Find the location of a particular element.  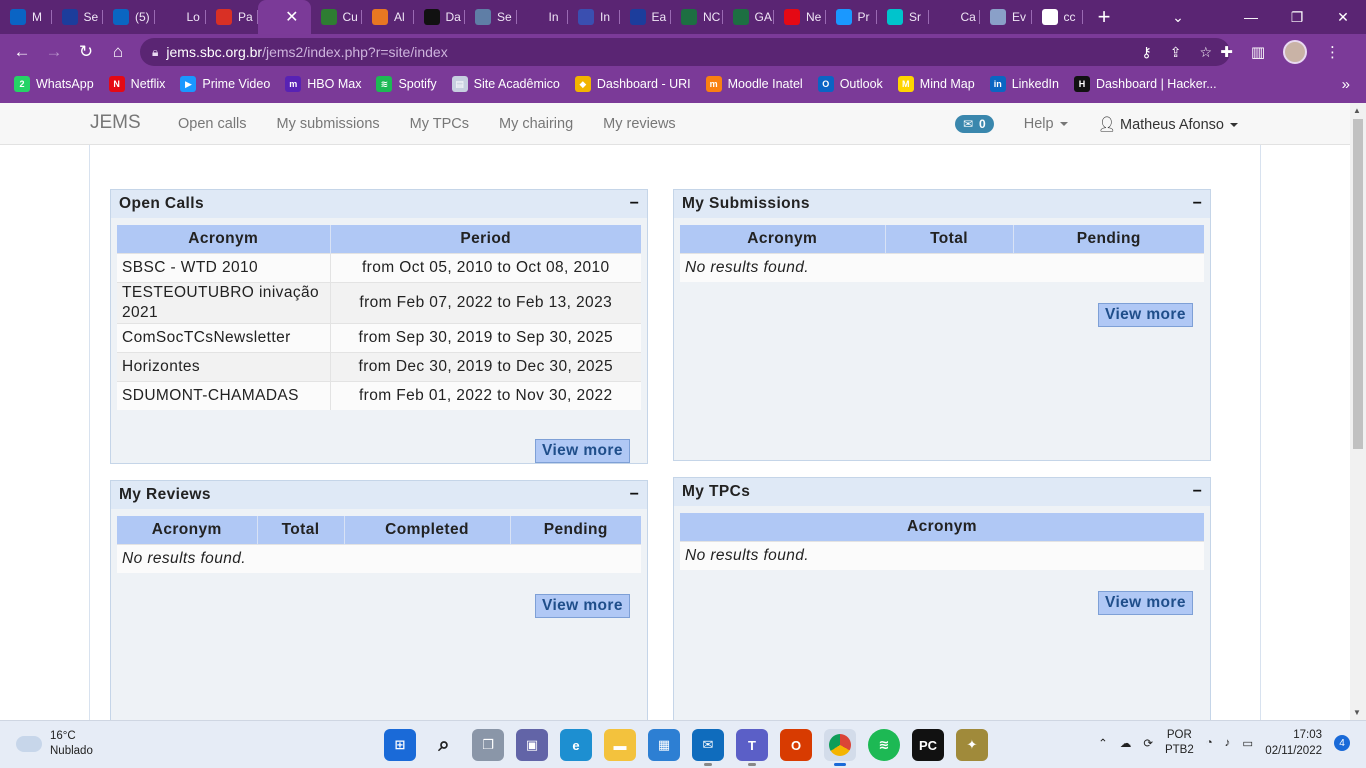

nav-my-chairing: My chairing is located at coordinates (536, 124).